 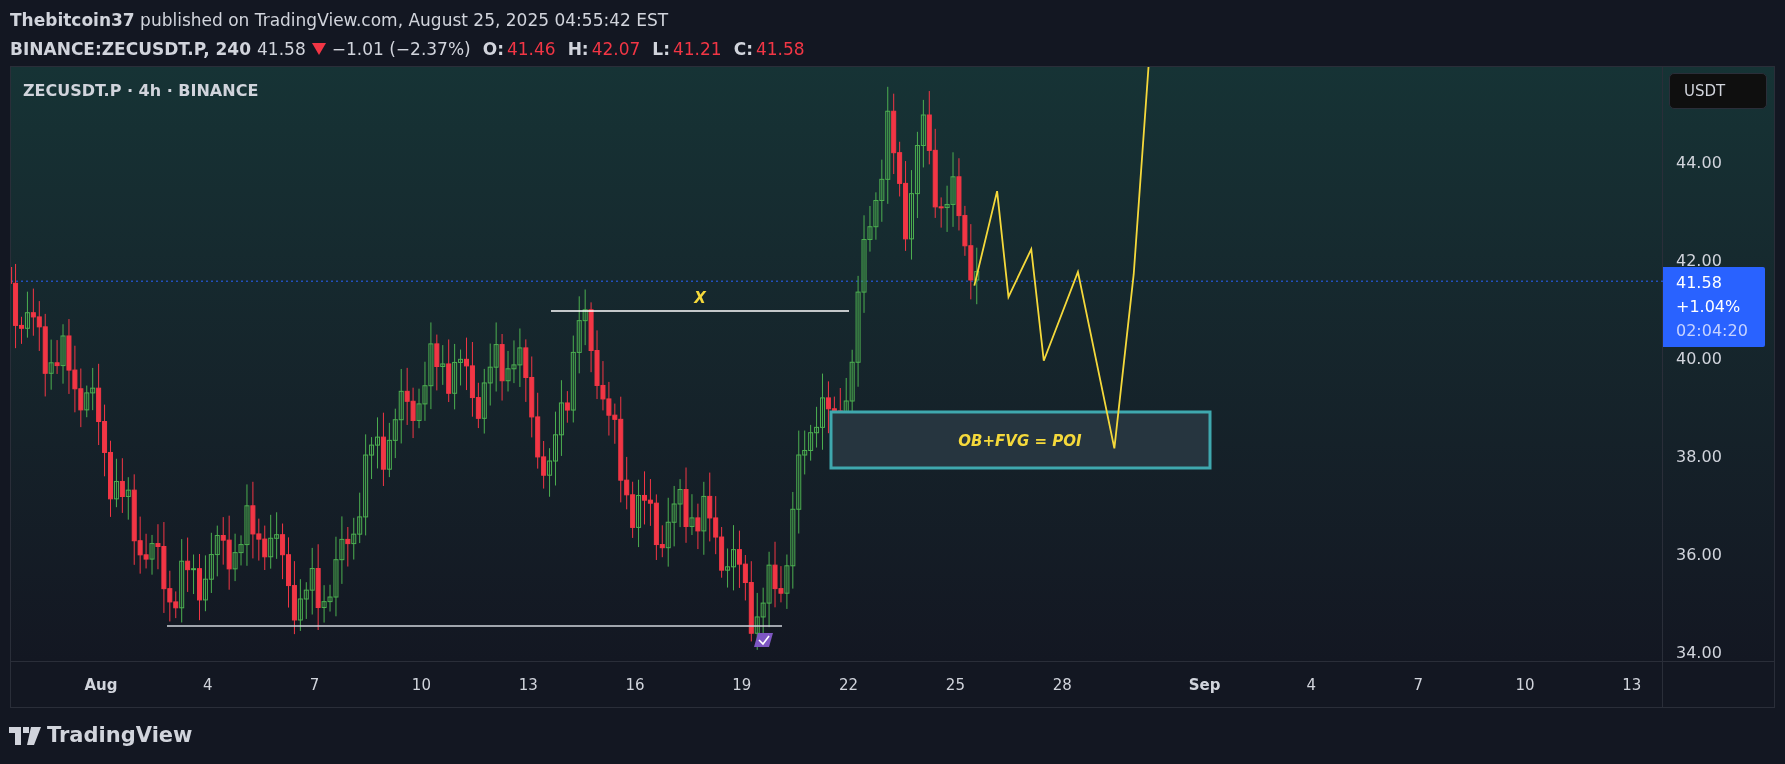 What do you see at coordinates (101, 685) in the screenshot?
I see `time-tick: Aug` at bounding box center [101, 685].